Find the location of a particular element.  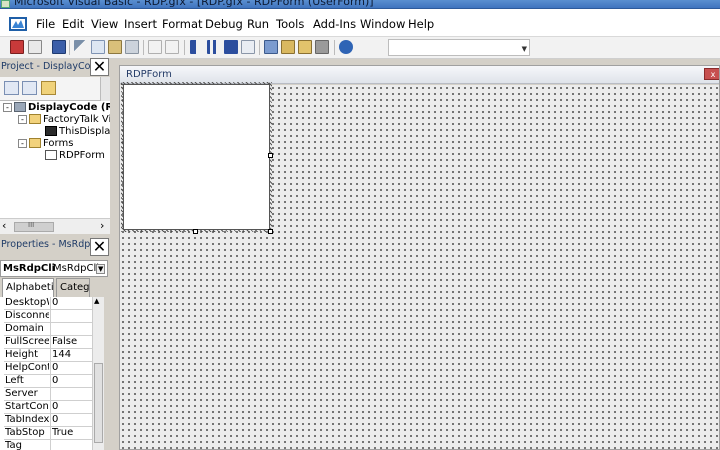

property-row: Left 0 is located at coordinates (48, 381).